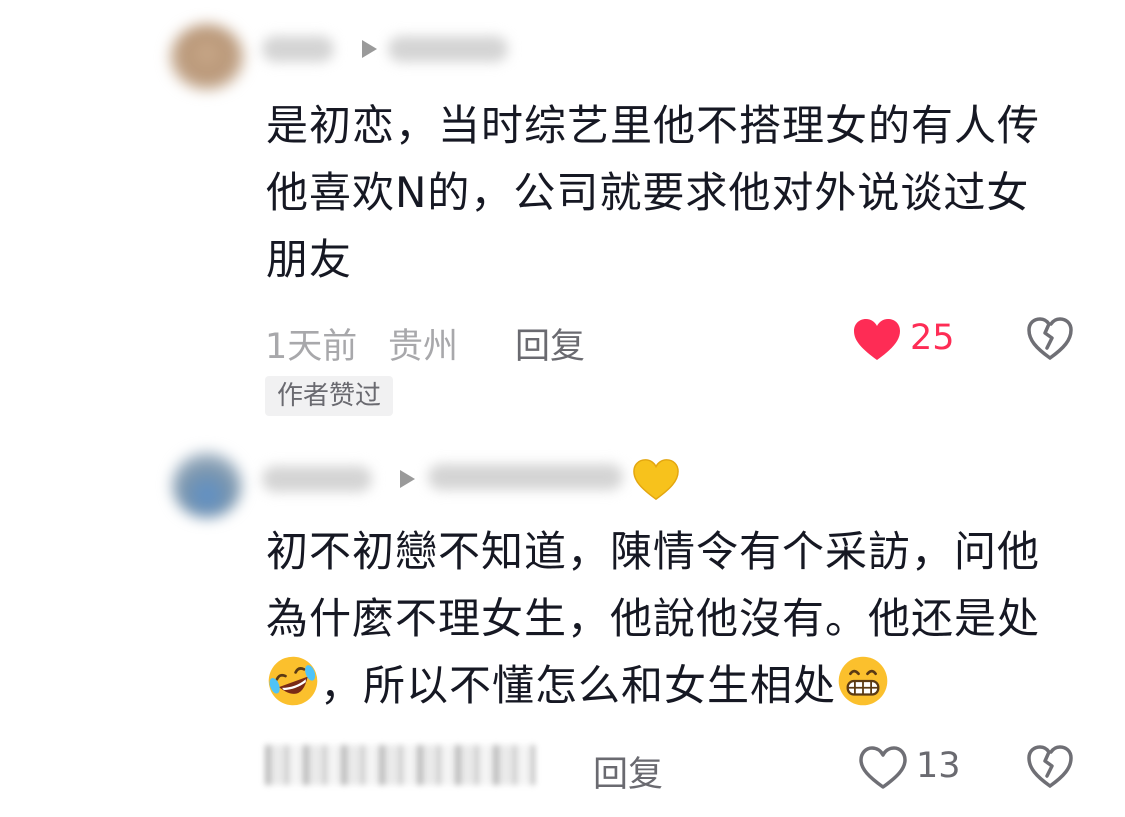 The width and height of the screenshot is (1125, 817). Describe the element at coordinates (423, 347) in the screenshot. I see `comment-location: 贵州` at that location.